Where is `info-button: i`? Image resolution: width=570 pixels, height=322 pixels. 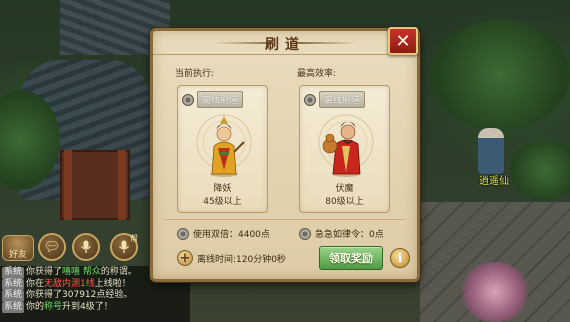
info-button: i is located at coordinates (400, 258).